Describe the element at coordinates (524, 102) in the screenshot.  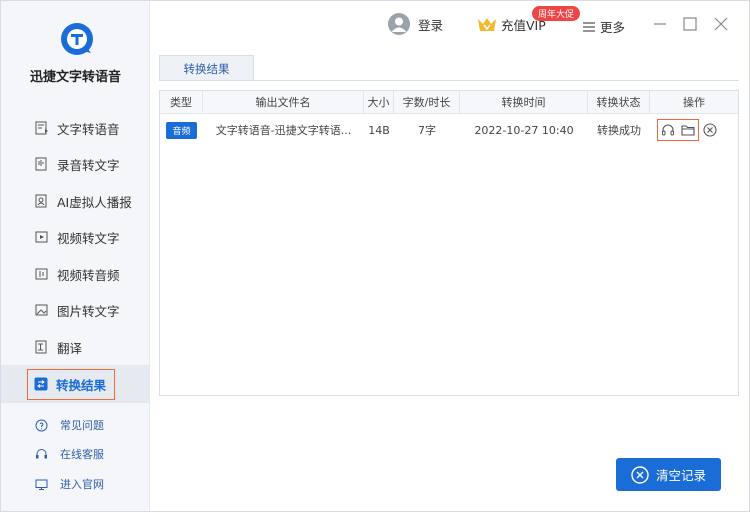
I see `column-header-time: 转换时间` at that location.